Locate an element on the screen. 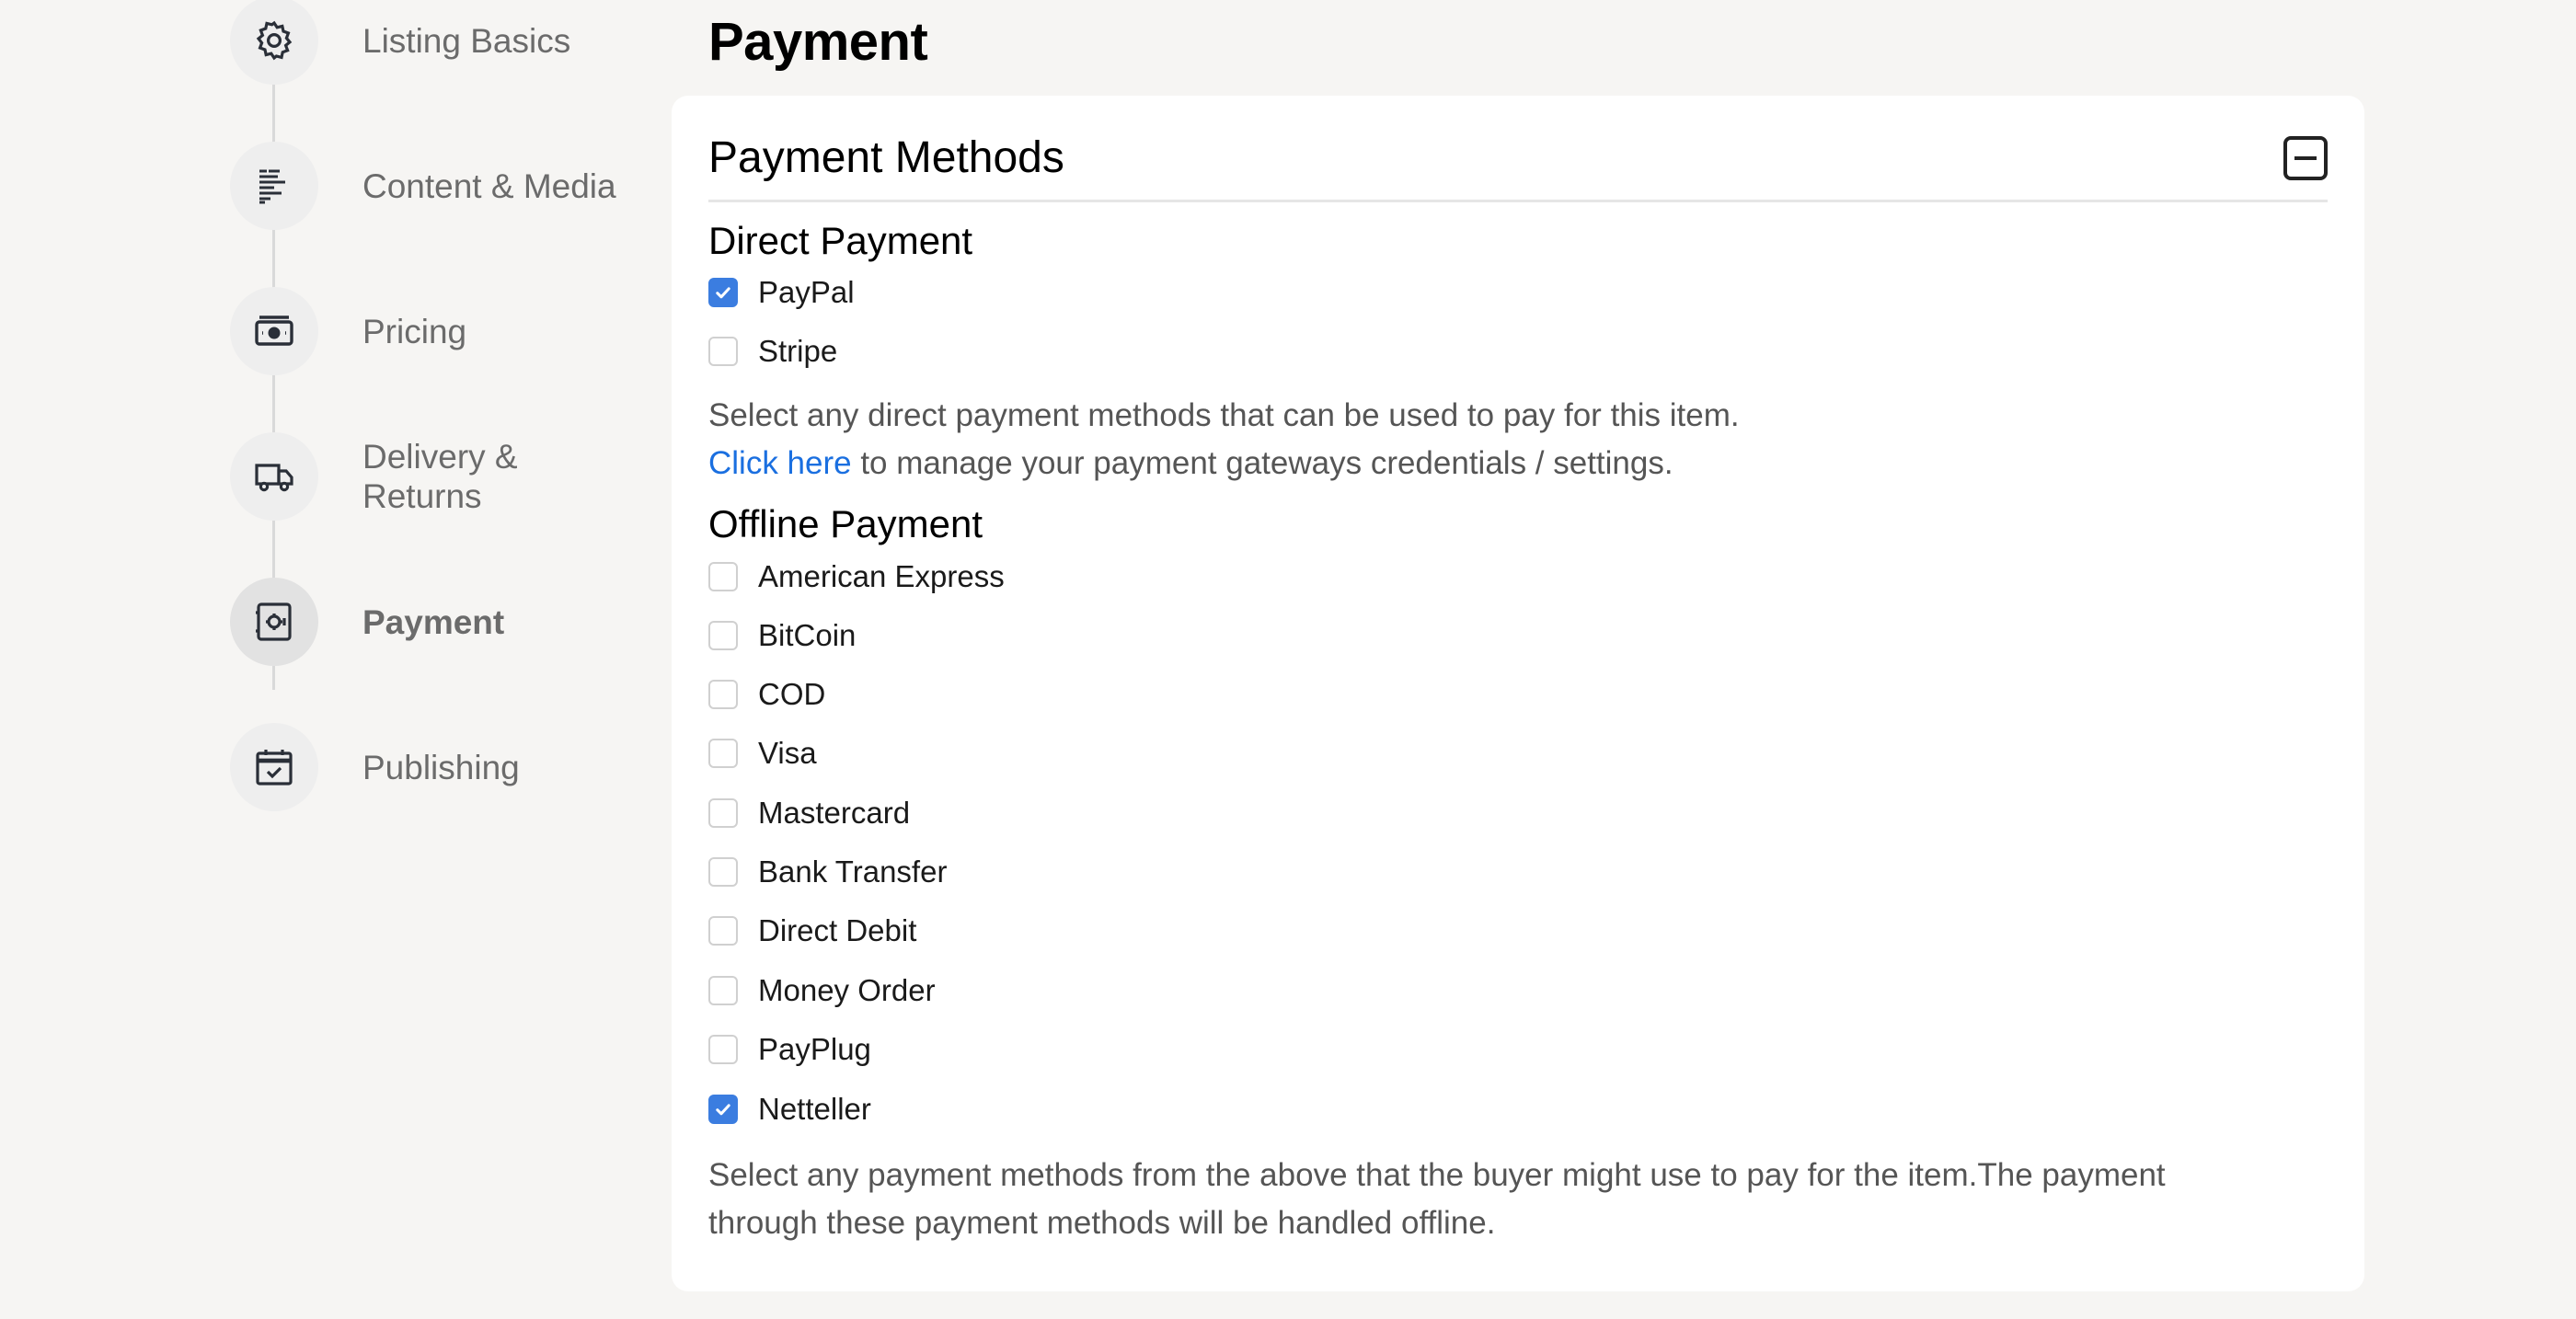 The image size is (2576, 1319). offline-option-cod: COD is located at coordinates (766, 694).